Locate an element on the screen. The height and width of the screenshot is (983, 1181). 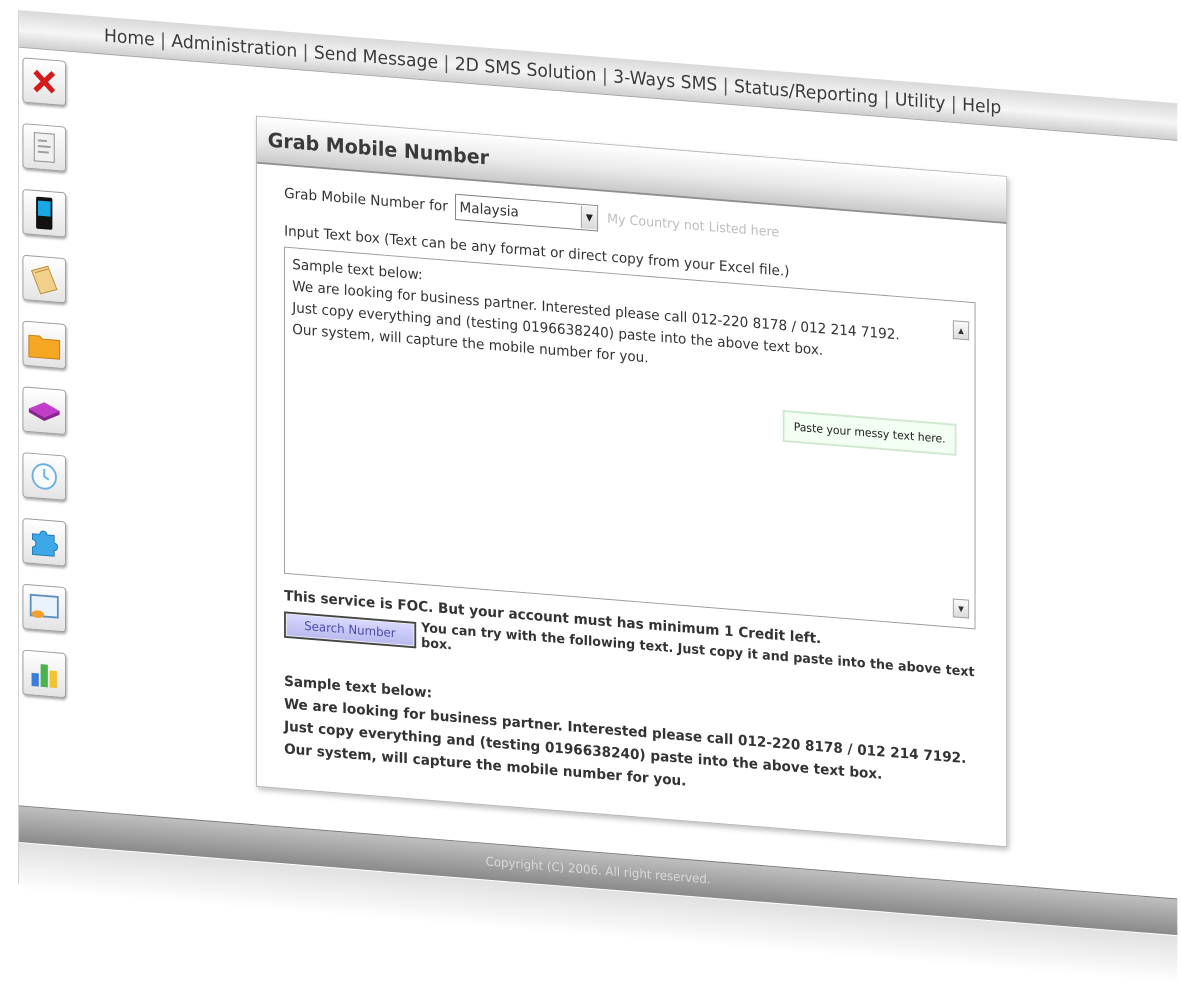
nav-item-send-message: Send Message is located at coordinates (375, 57).